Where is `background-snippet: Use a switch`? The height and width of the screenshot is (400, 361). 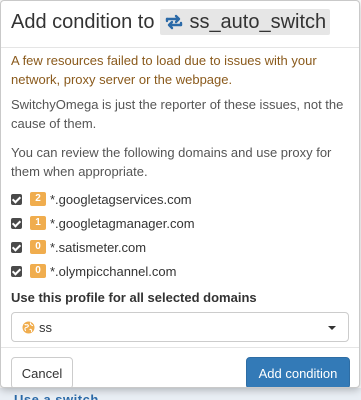
background-snippet: Use a switch is located at coordinates (56, 396).